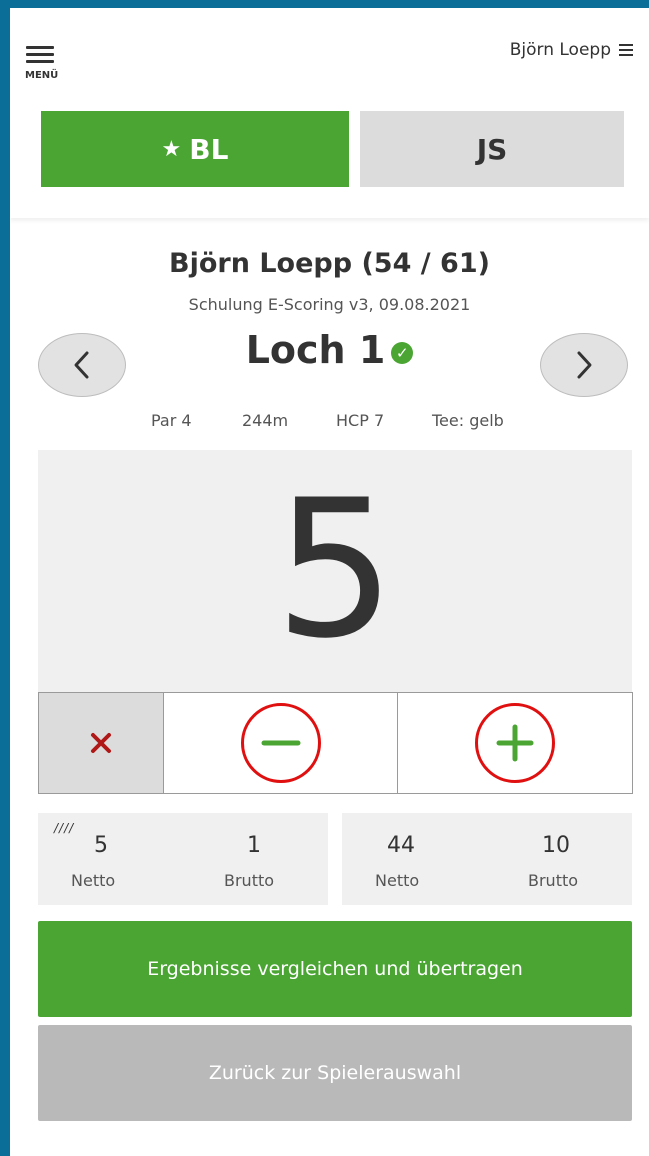 The image size is (649, 1156). What do you see at coordinates (254, 845) in the screenshot?
I see `brutto-value: 1` at bounding box center [254, 845].